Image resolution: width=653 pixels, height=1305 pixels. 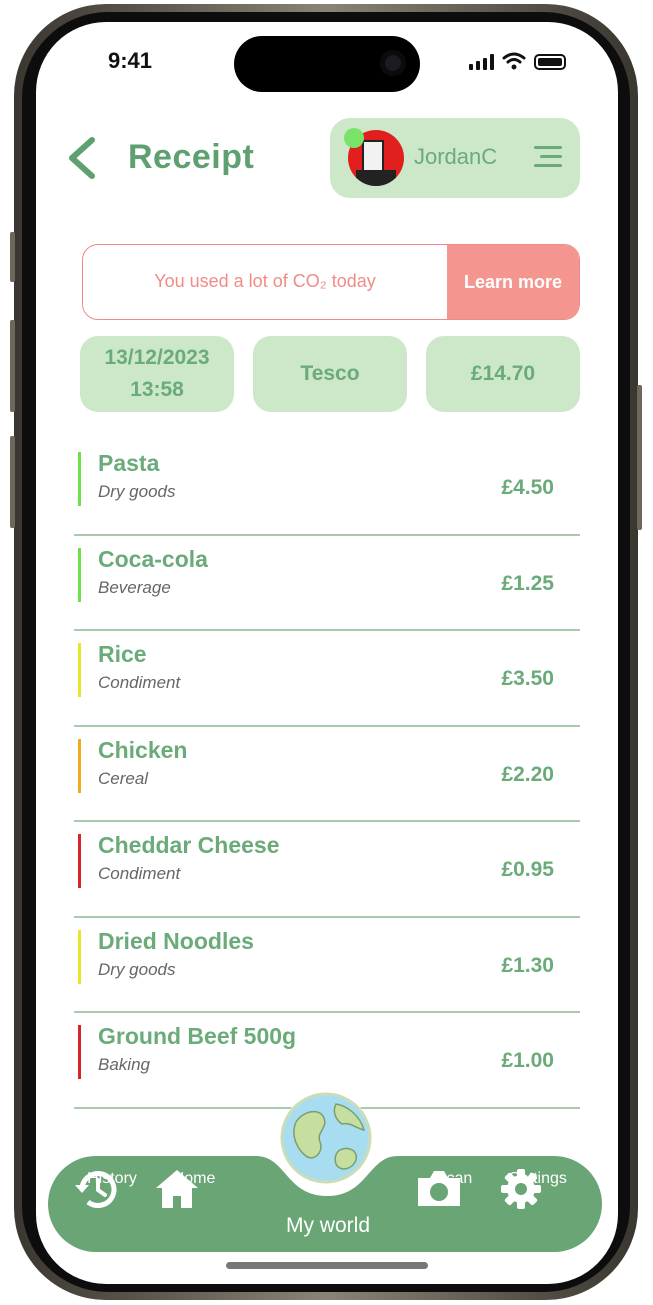 What do you see at coordinates (527, 774) in the screenshot?
I see `item-price: £2.20` at bounding box center [527, 774].